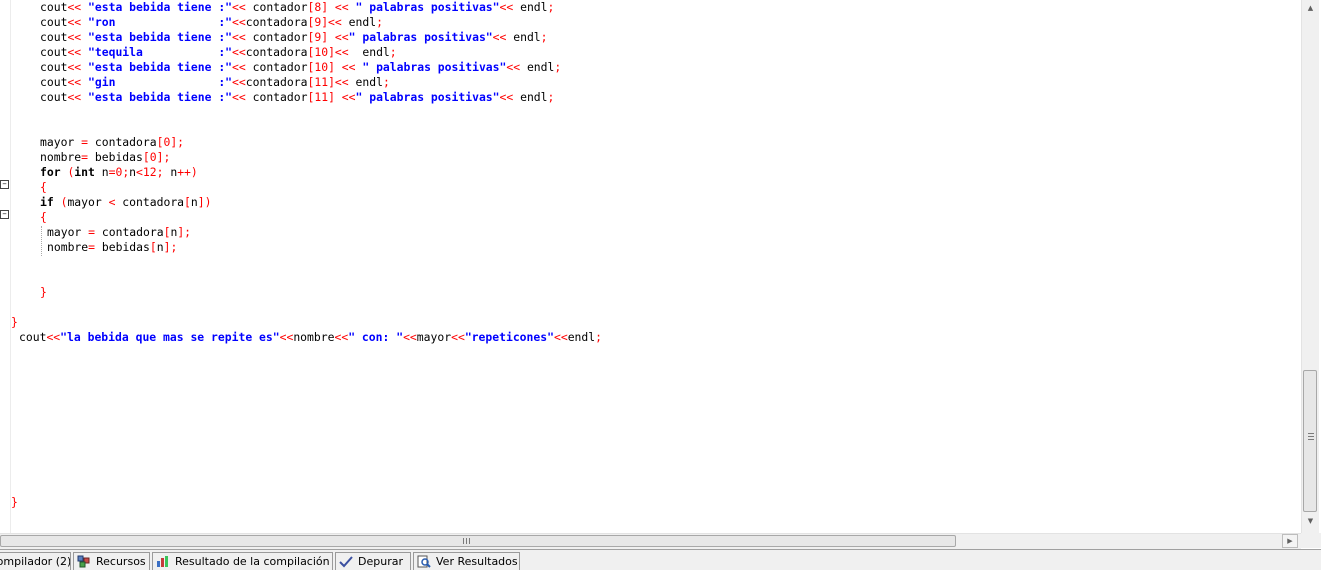 This screenshot has height=570, width=1321. Describe the element at coordinates (338, 52) in the screenshot. I see `code-token: ]<<` at that location.